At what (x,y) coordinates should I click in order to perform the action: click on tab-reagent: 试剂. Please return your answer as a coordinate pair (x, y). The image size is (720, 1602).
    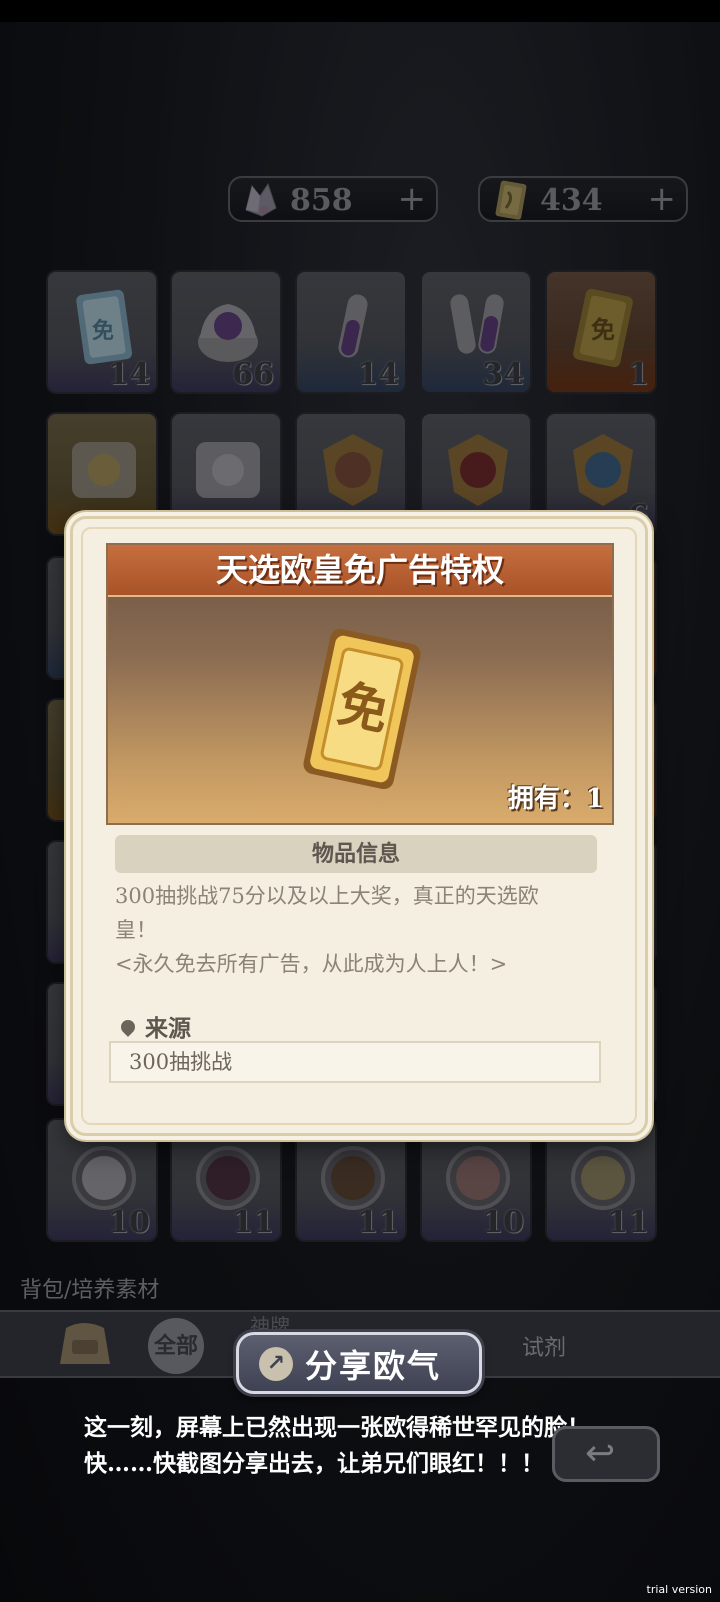
    Looking at the image, I should click on (544, 1346).